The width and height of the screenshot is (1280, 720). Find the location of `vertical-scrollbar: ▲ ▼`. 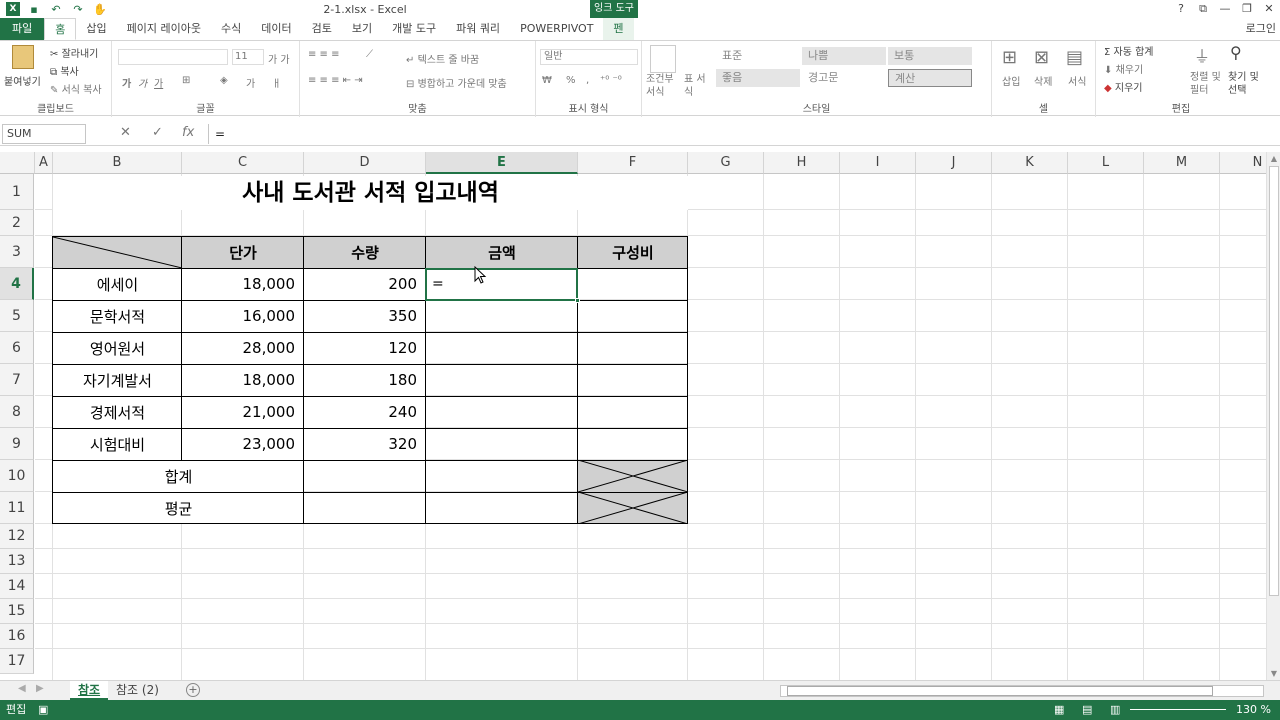

vertical-scrollbar: ▲ ▼ is located at coordinates (1273, 416).